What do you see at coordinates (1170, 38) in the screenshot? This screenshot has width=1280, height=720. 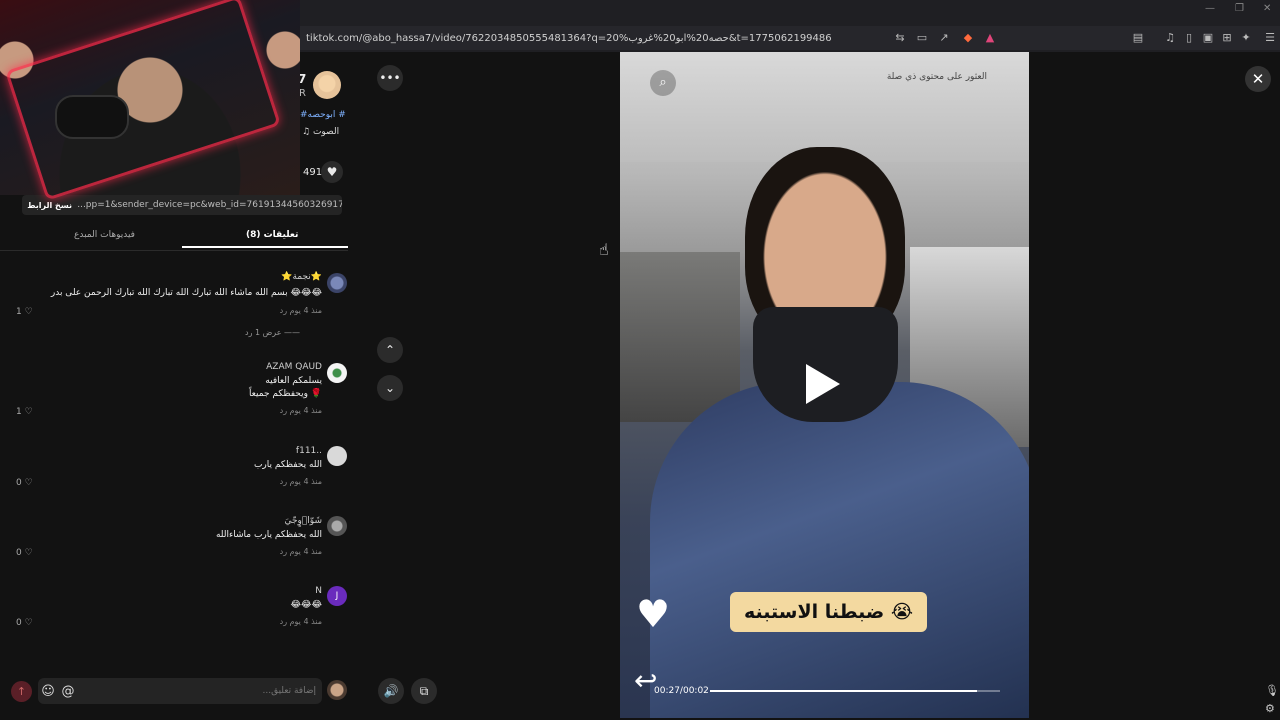 I see `music-icon: ♫` at bounding box center [1170, 38].